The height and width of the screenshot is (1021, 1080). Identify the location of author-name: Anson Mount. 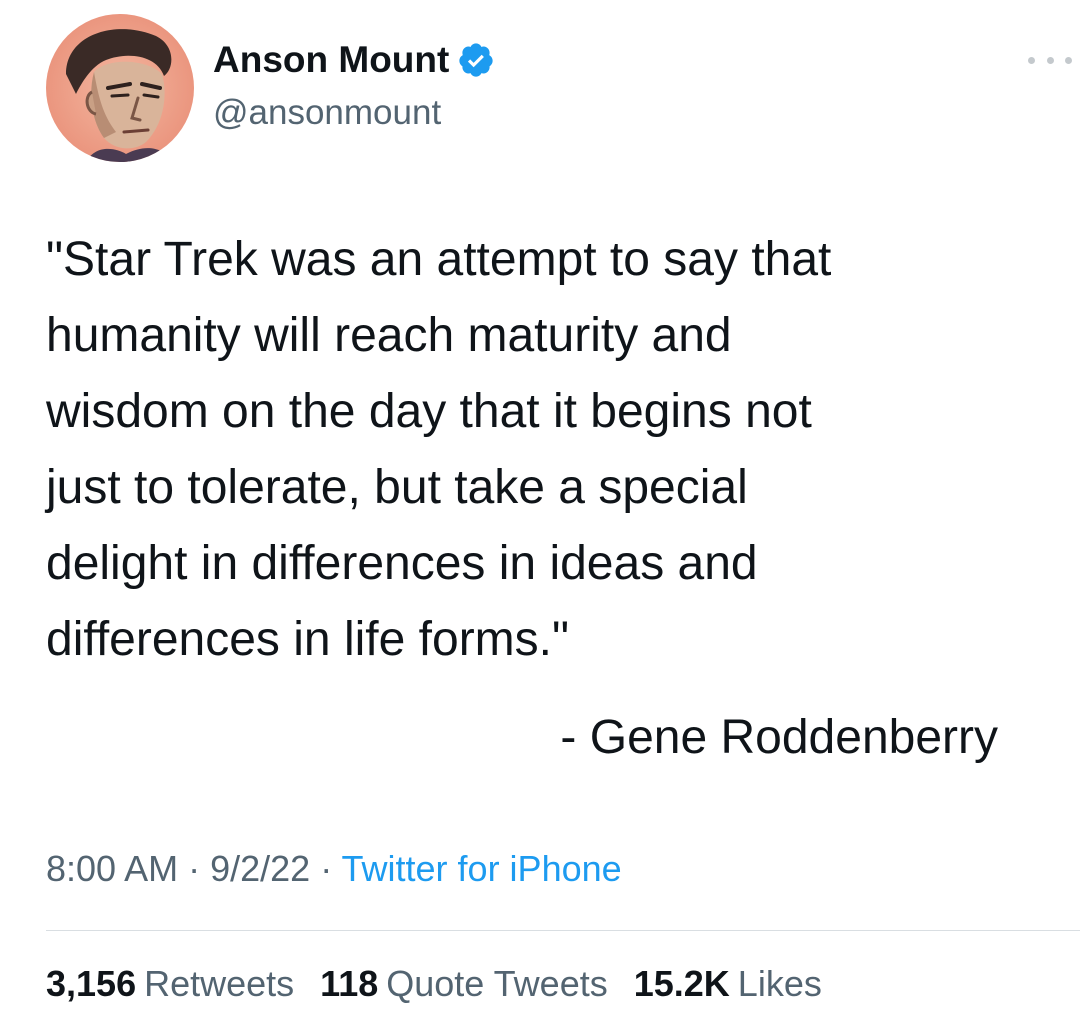
(354, 60).